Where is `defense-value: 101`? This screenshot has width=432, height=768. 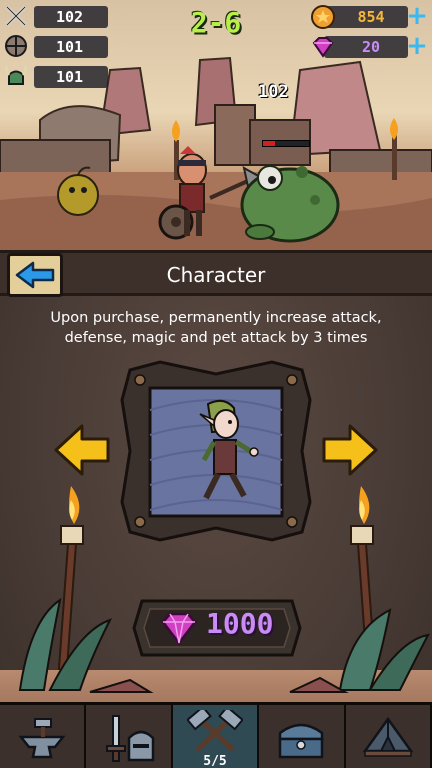 defense-value: 101 is located at coordinates (71, 47).